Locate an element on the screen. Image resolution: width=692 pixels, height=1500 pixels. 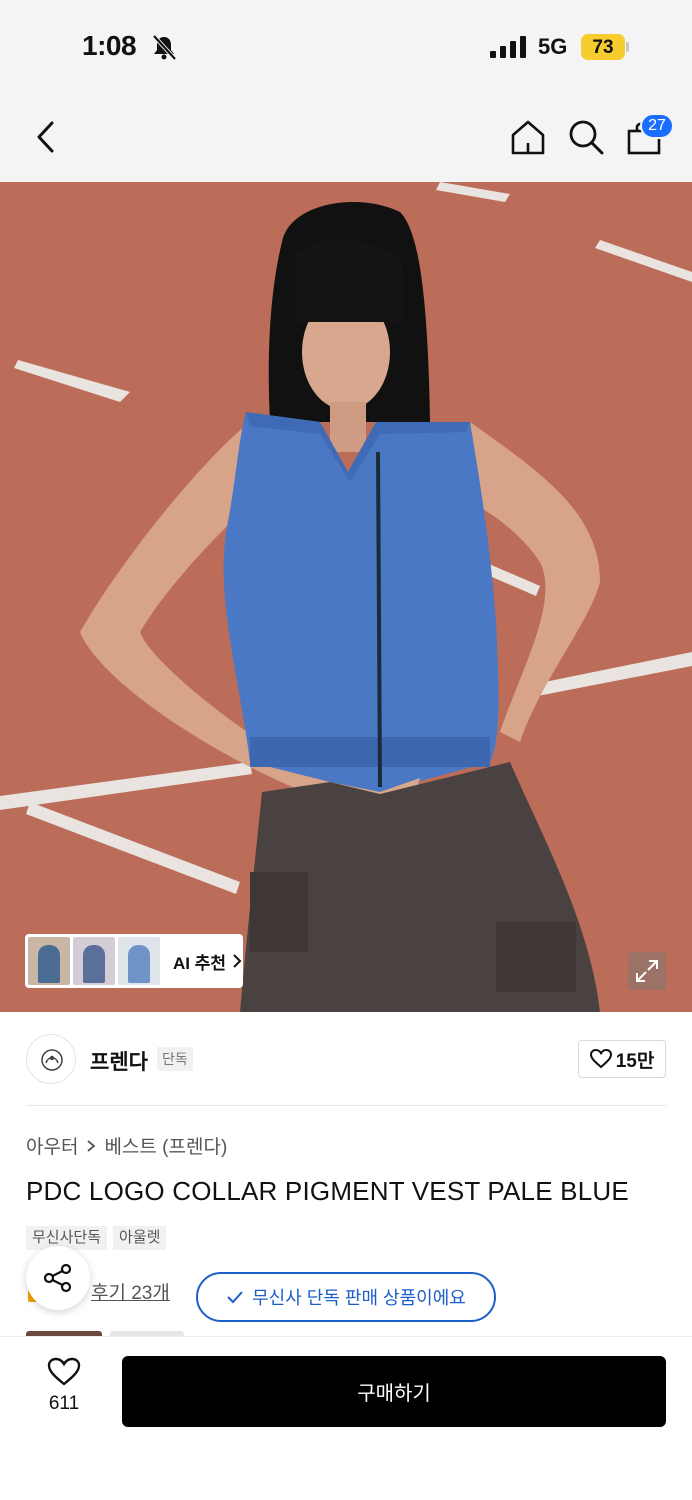
share-icon is located at coordinates (57, 1278).